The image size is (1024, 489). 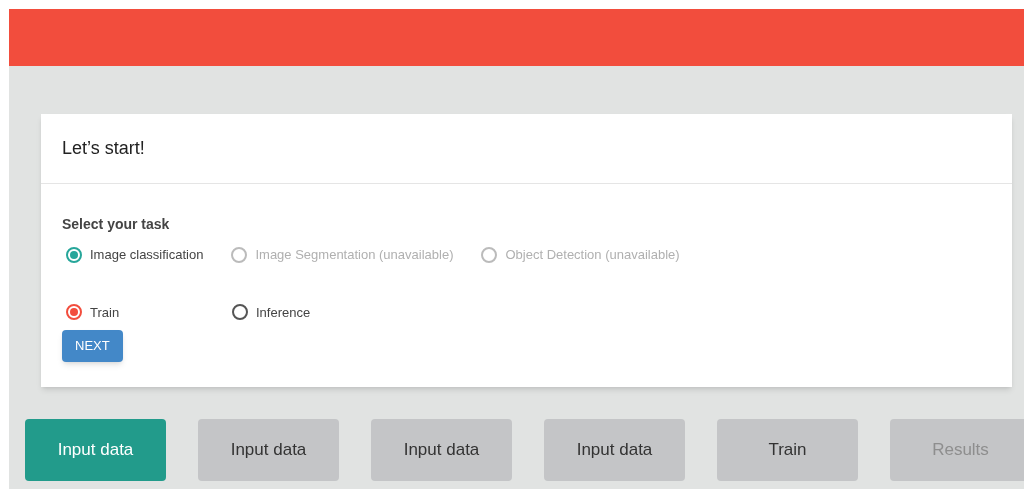 I want to click on next-button: NEXT, so click(x=92, y=346).